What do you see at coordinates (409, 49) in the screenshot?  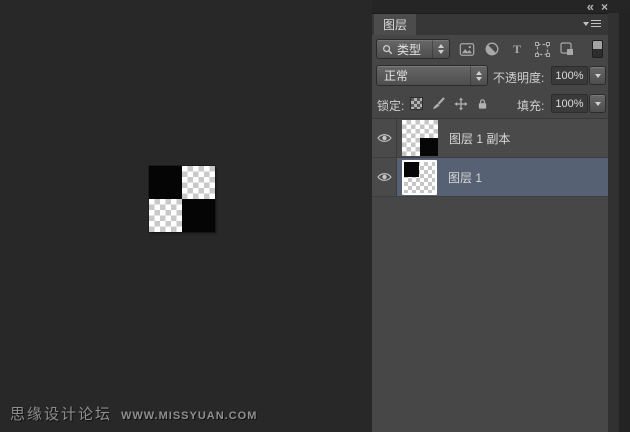 I see `filter-kind-label: 类型` at bounding box center [409, 49].